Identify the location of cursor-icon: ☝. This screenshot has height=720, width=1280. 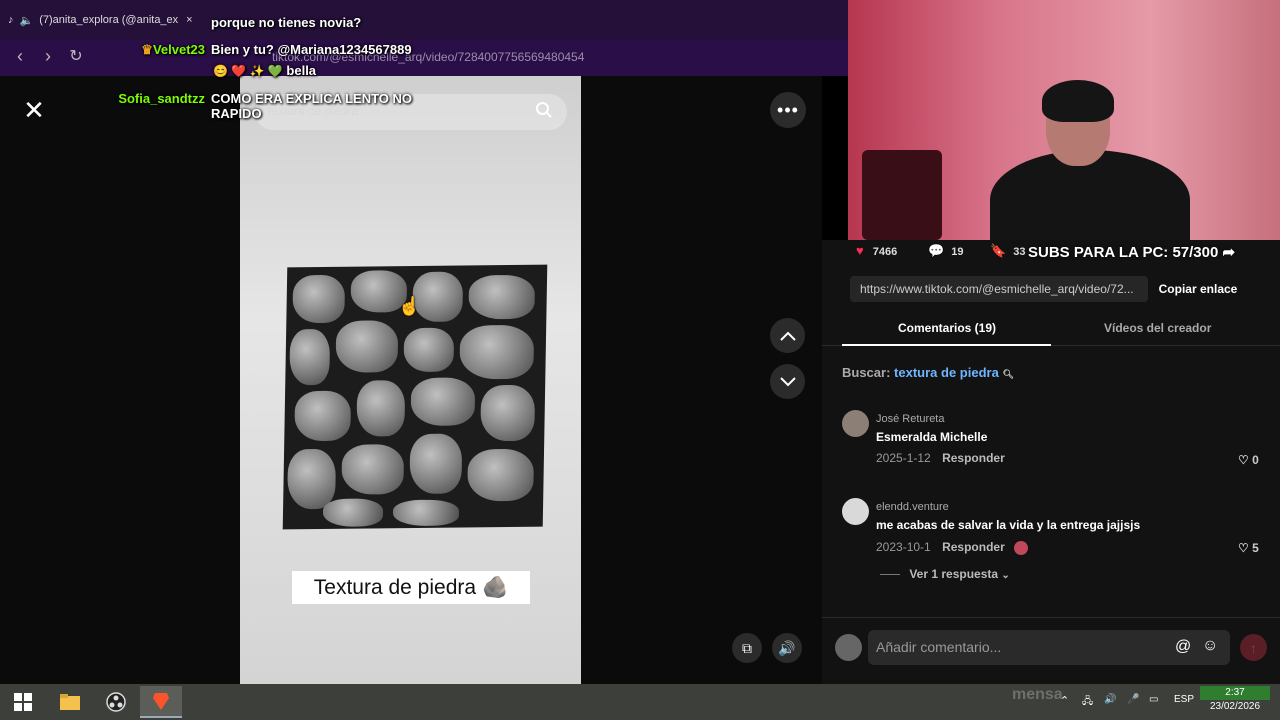
(409, 306).